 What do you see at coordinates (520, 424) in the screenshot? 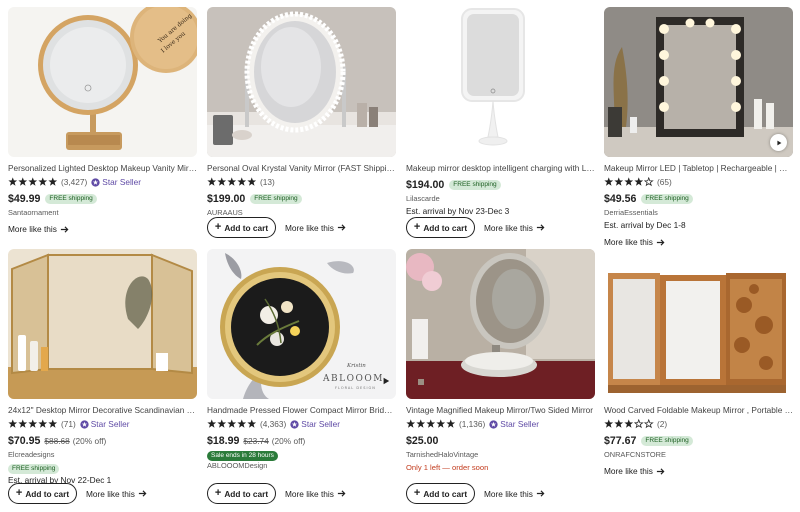
I see `star-seller-label: Star Seller` at bounding box center [520, 424].